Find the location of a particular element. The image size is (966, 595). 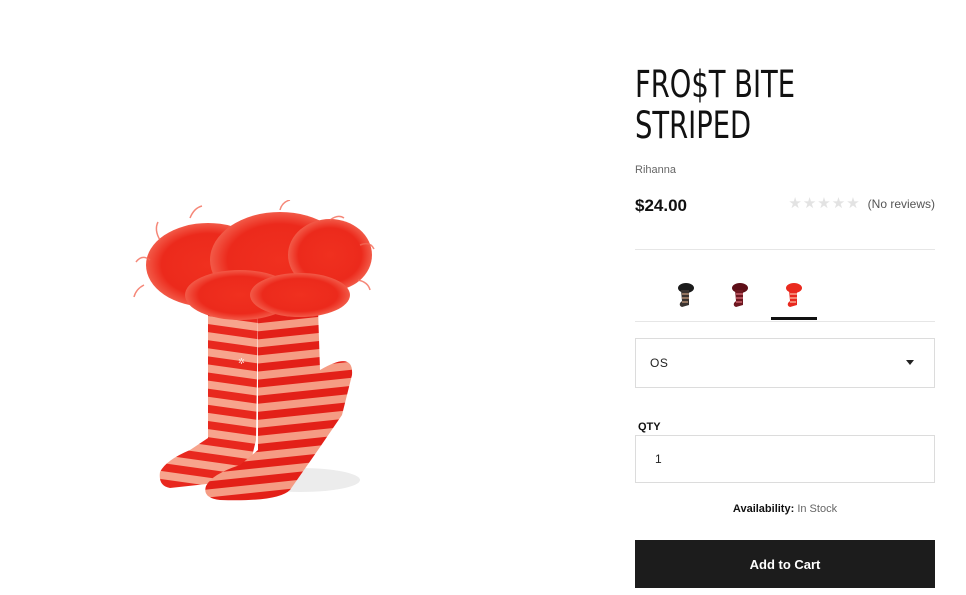

swatch-burgundy is located at coordinates (740, 300).